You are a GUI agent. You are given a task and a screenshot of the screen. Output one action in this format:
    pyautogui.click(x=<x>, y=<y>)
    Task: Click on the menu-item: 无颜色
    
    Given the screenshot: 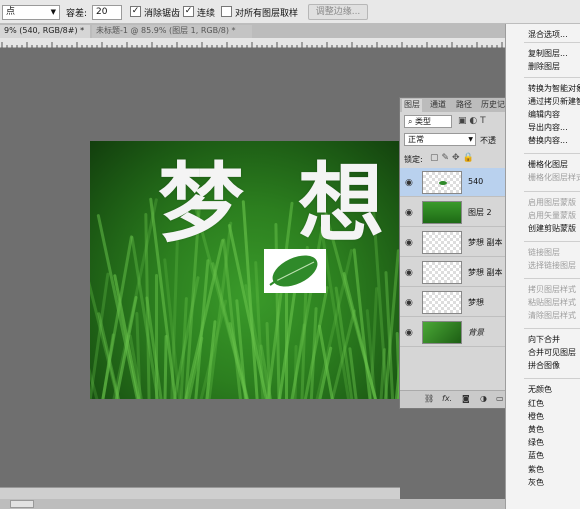 What is the action you would take?
    pyautogui.click(x=543, y=390)
    